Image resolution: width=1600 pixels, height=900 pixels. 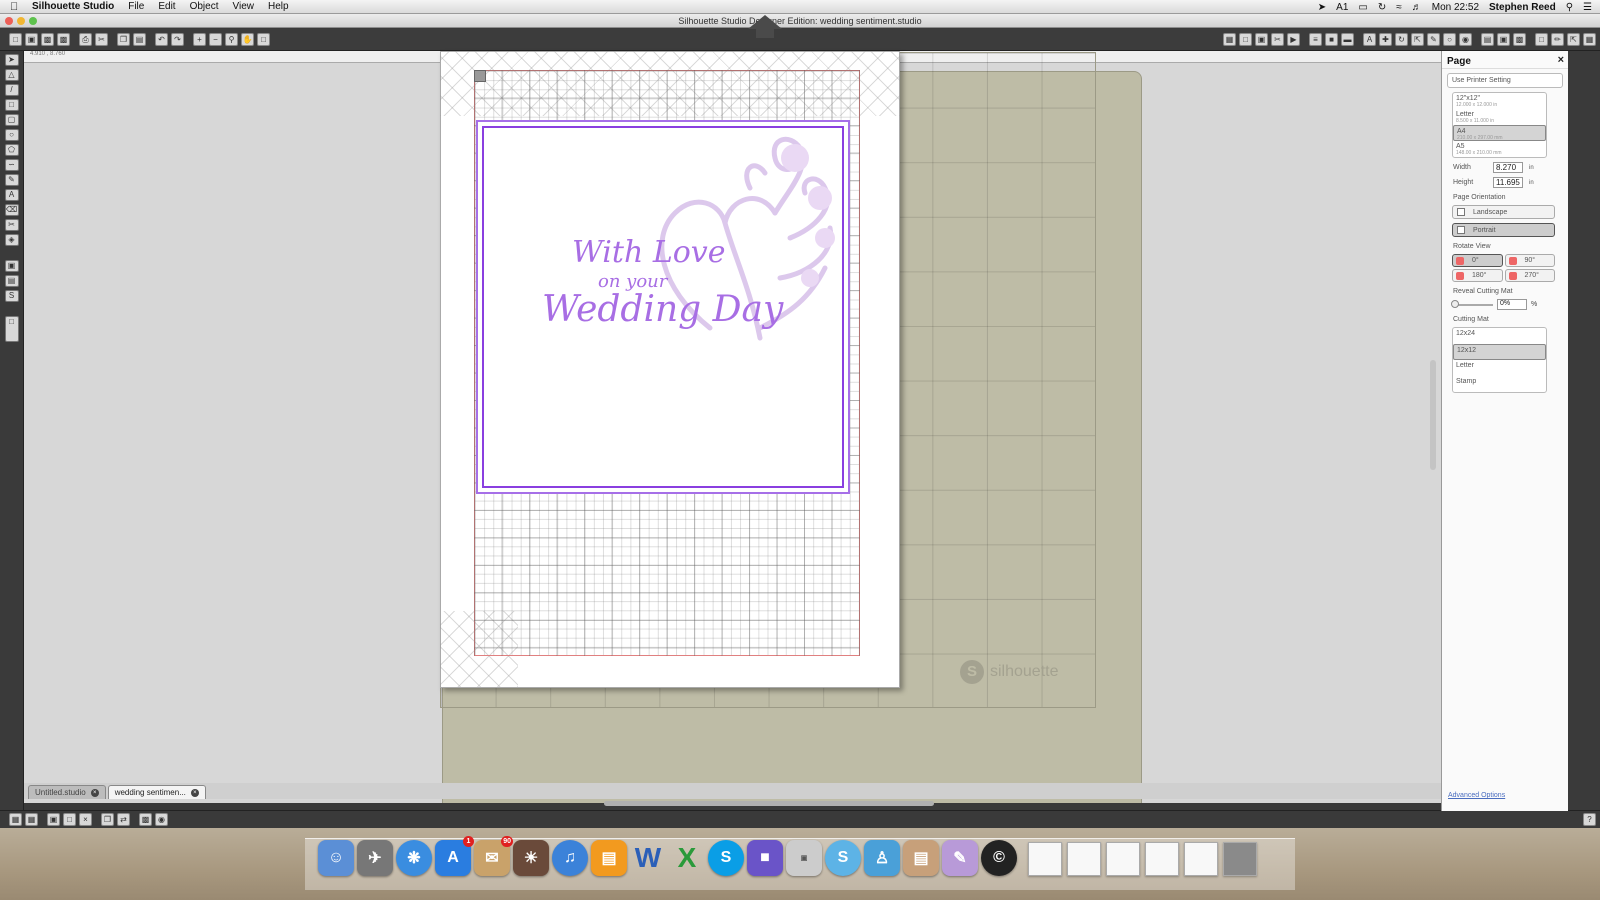 What do you see at coordinates (15, 39) in the screenshot?
I see `new-icon: □` at bounding box center [15, 39].